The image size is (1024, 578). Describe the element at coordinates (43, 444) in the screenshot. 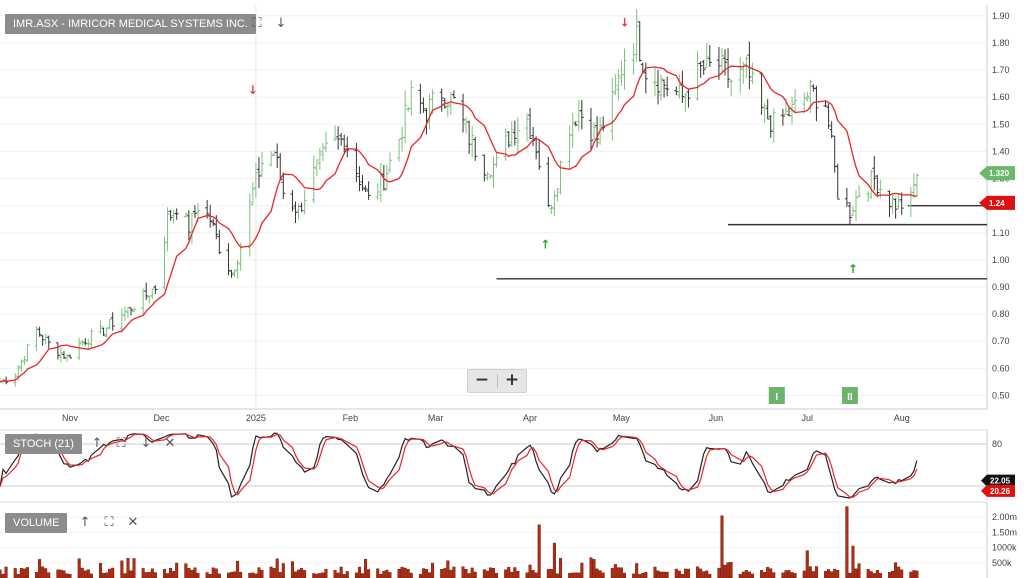

I see `stoch-label: STOCH (21)` at that location.